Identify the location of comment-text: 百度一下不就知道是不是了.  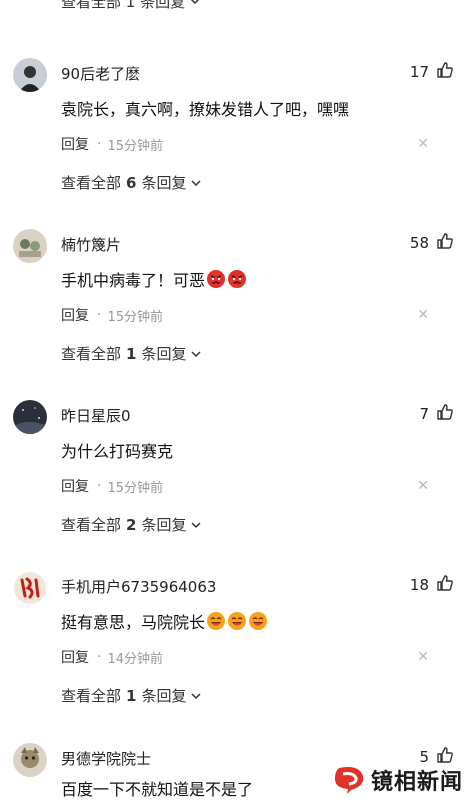
(157, 788).